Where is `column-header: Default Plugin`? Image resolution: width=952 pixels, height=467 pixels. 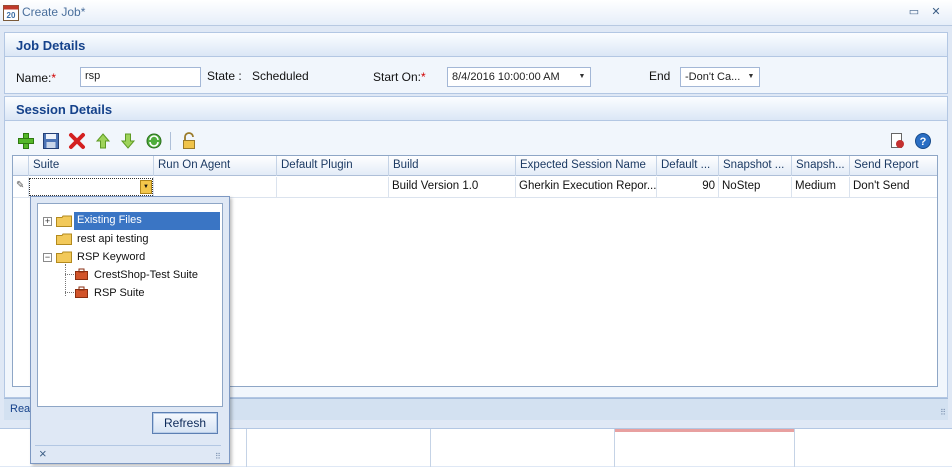 column-header: Default Plugin is located at coordinates (333, 166).